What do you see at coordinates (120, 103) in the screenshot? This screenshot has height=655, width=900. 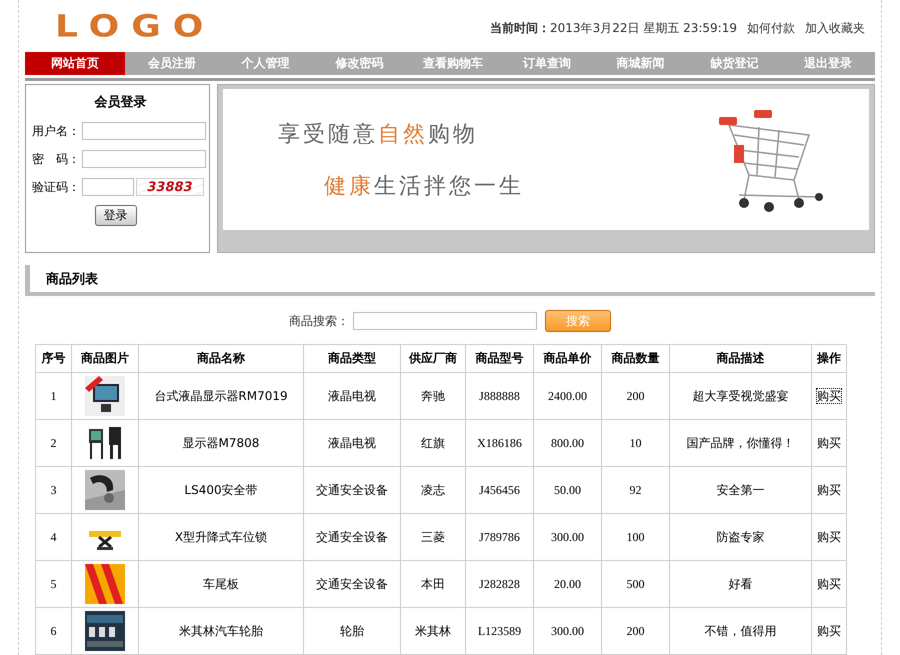 I see `login-title: 会员登录` at bounding box center [120, 103].